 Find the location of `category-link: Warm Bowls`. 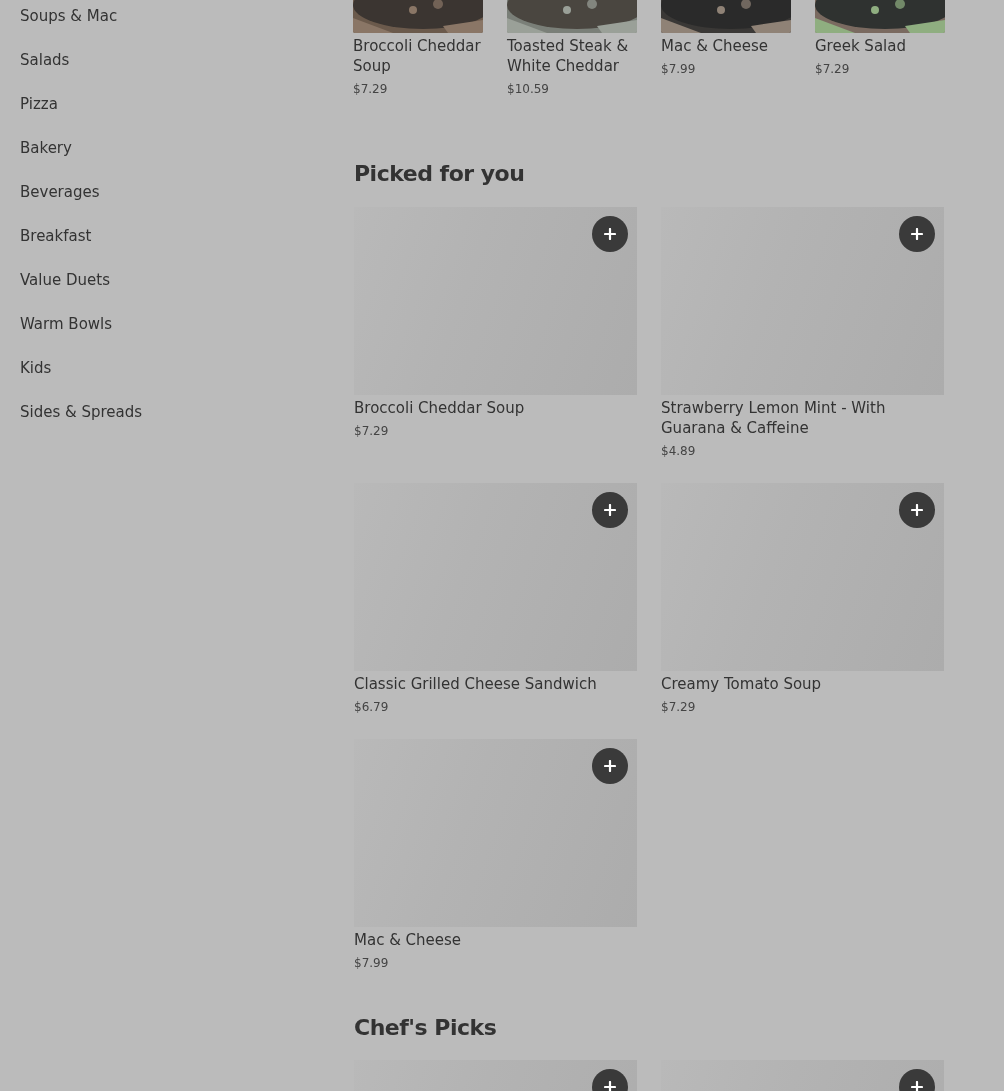

category-link: Warm Bowls is located at coordinates (66, 324).